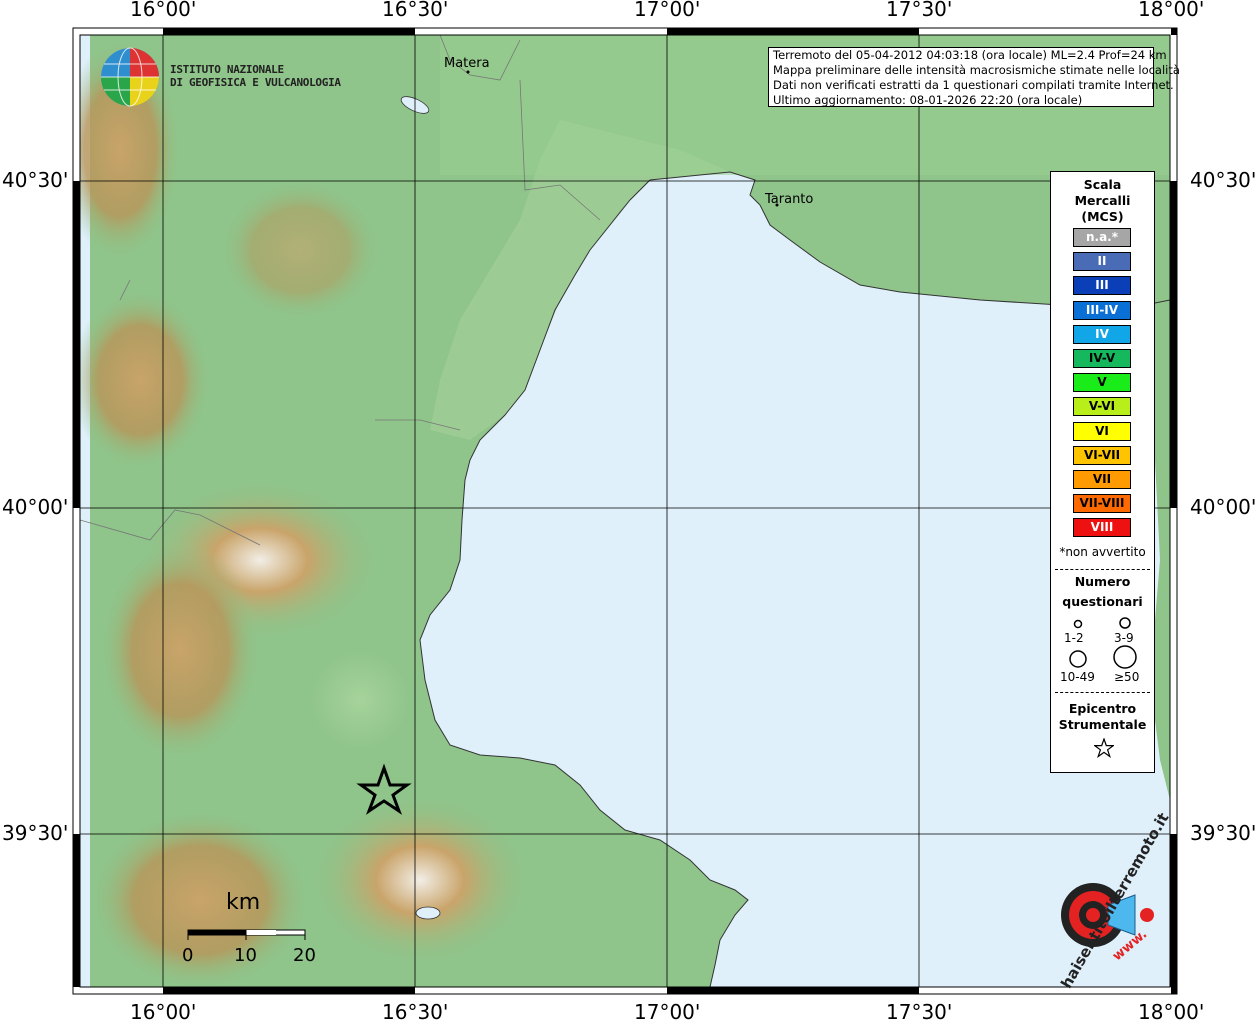  What do you see at coordinates (1102, 334) in the screenshot?
I see `legend-swatch: IV` at bounding box center [1102, 334].